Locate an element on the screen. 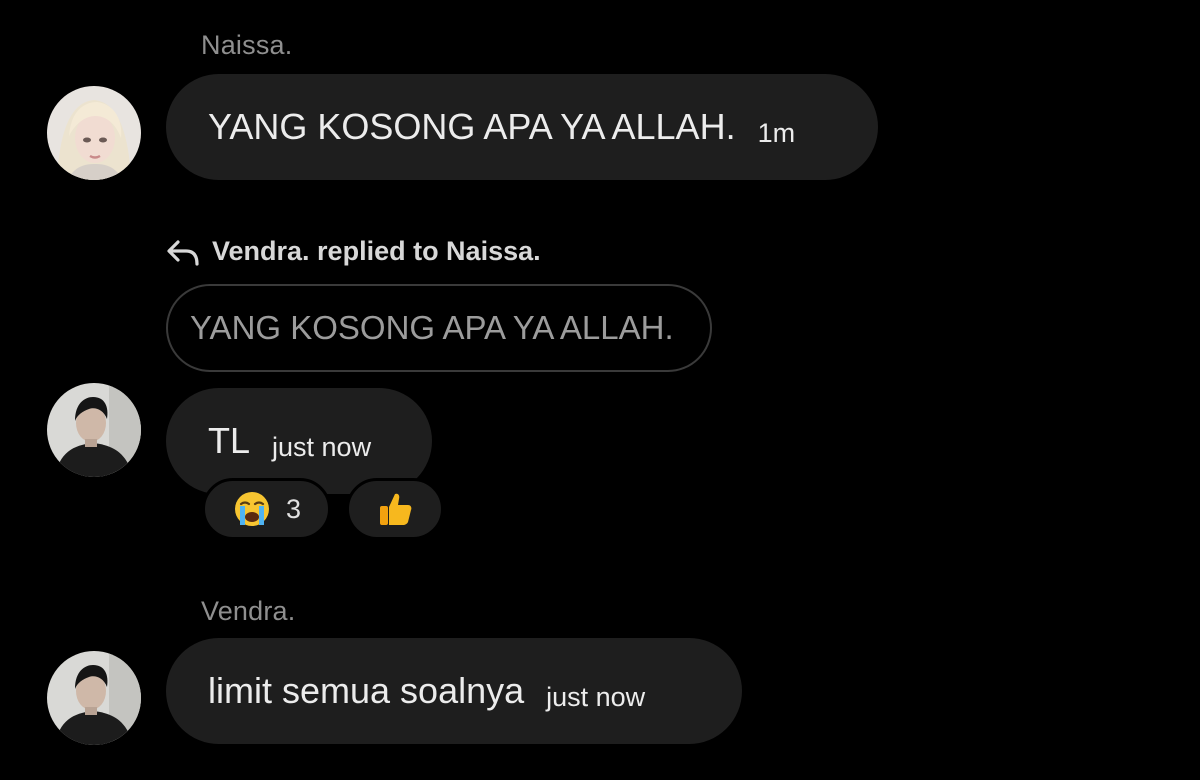 The width and height of the screenshot is (1200, 780). reaction-thumbs-up is located at coordinates (395, 509).